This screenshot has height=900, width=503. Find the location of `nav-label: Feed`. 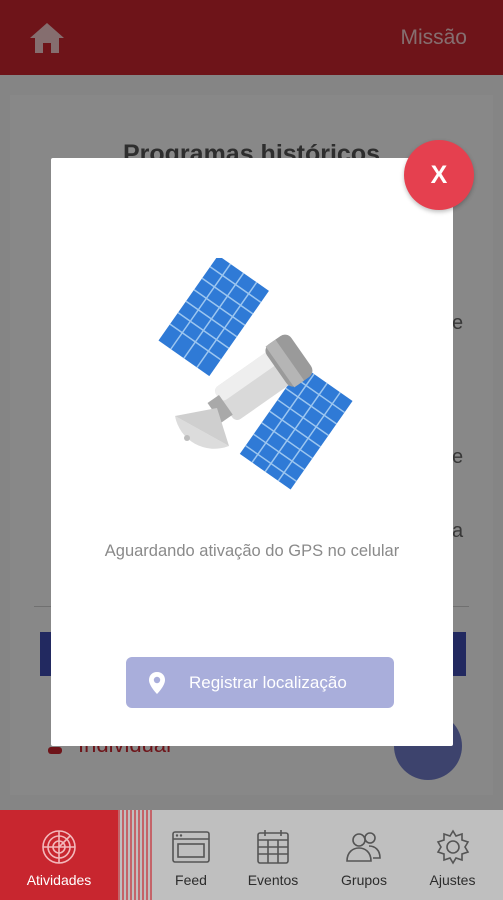

nav-label: Feed is located at coordinates (191, 880).